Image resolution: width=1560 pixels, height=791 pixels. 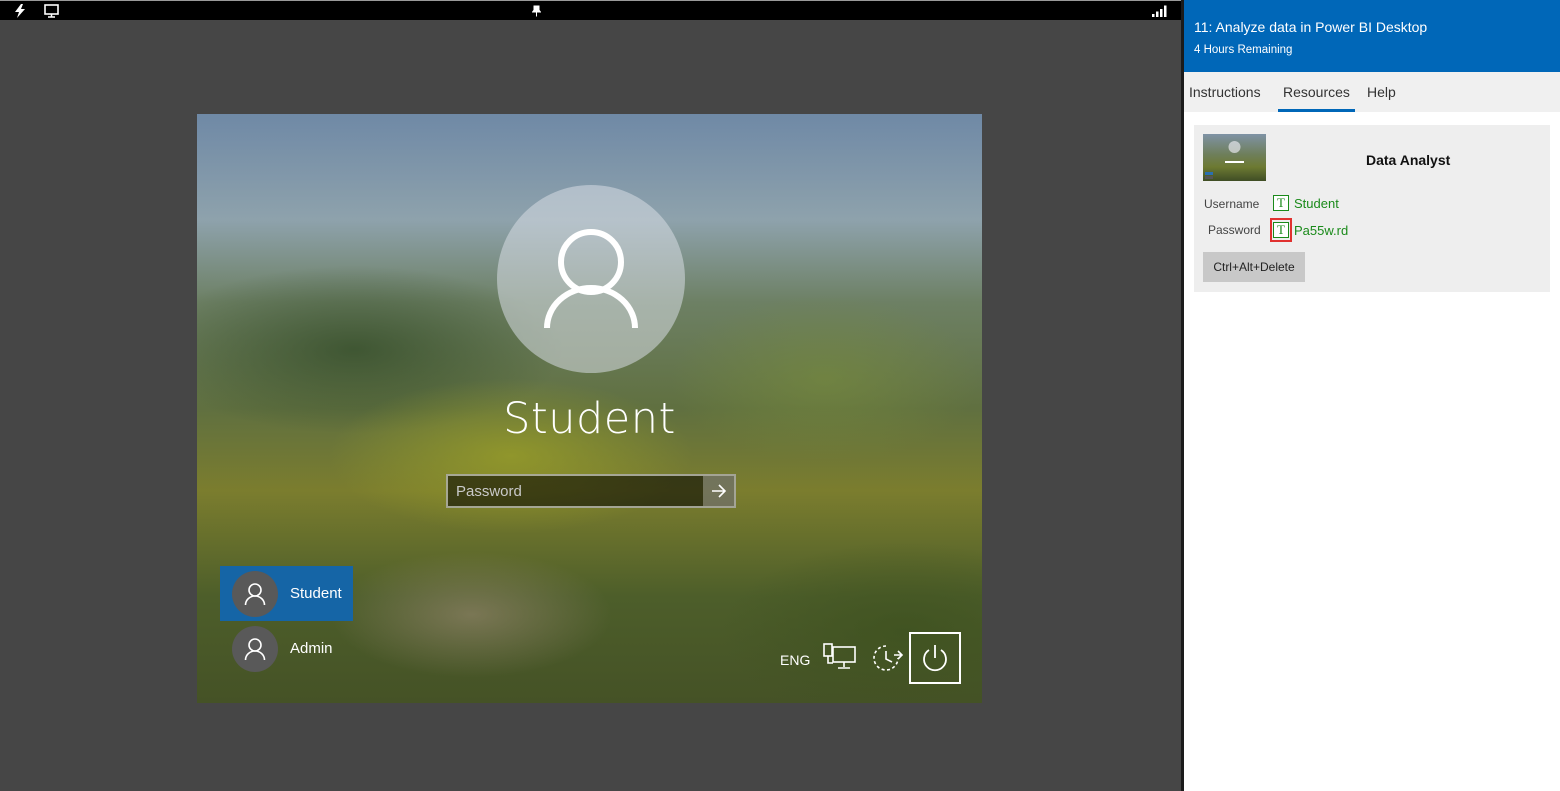 What do you see at coordinates (286, 648) in the screenshot?
I see `account-item-admin: Admin` at bounding box center [286, 648].